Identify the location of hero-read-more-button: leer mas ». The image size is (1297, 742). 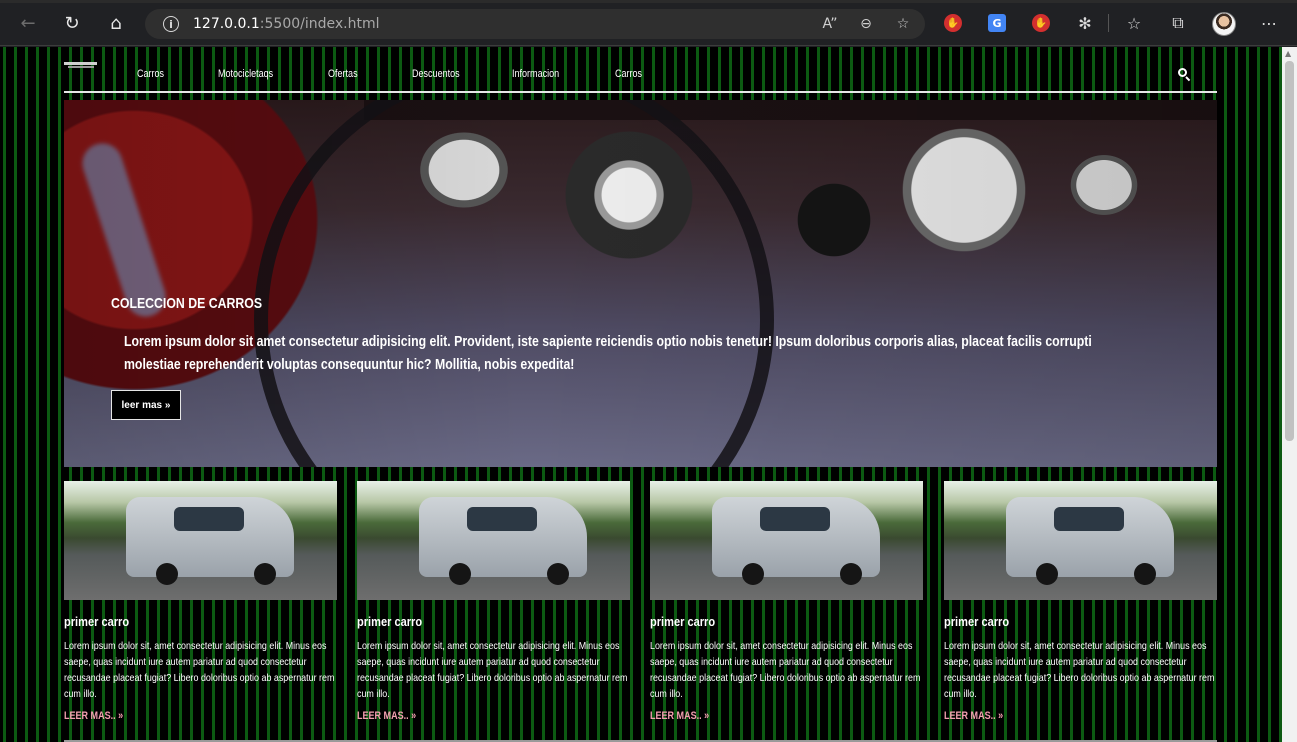
(146, 405).